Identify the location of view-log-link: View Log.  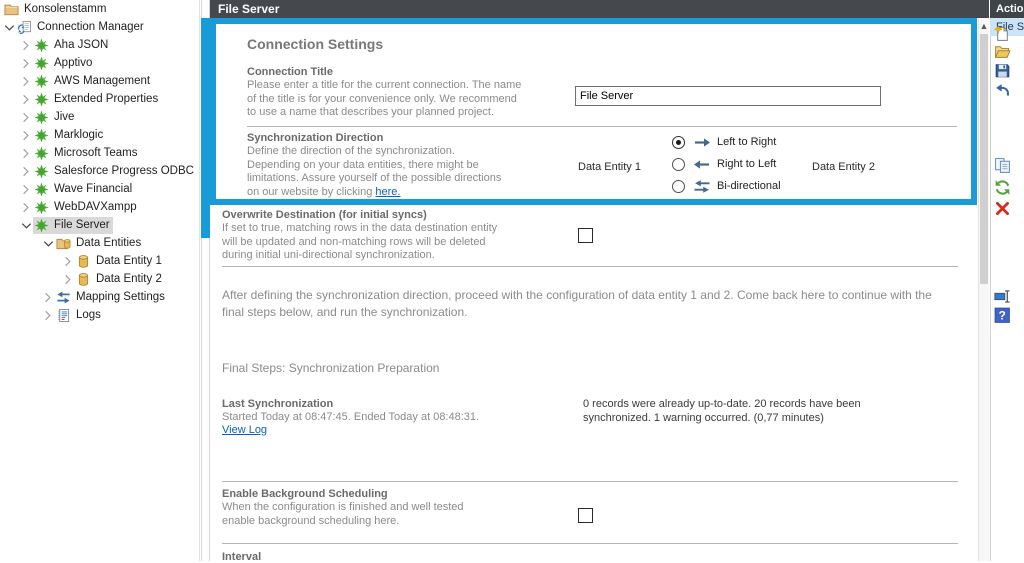
(244, 430).